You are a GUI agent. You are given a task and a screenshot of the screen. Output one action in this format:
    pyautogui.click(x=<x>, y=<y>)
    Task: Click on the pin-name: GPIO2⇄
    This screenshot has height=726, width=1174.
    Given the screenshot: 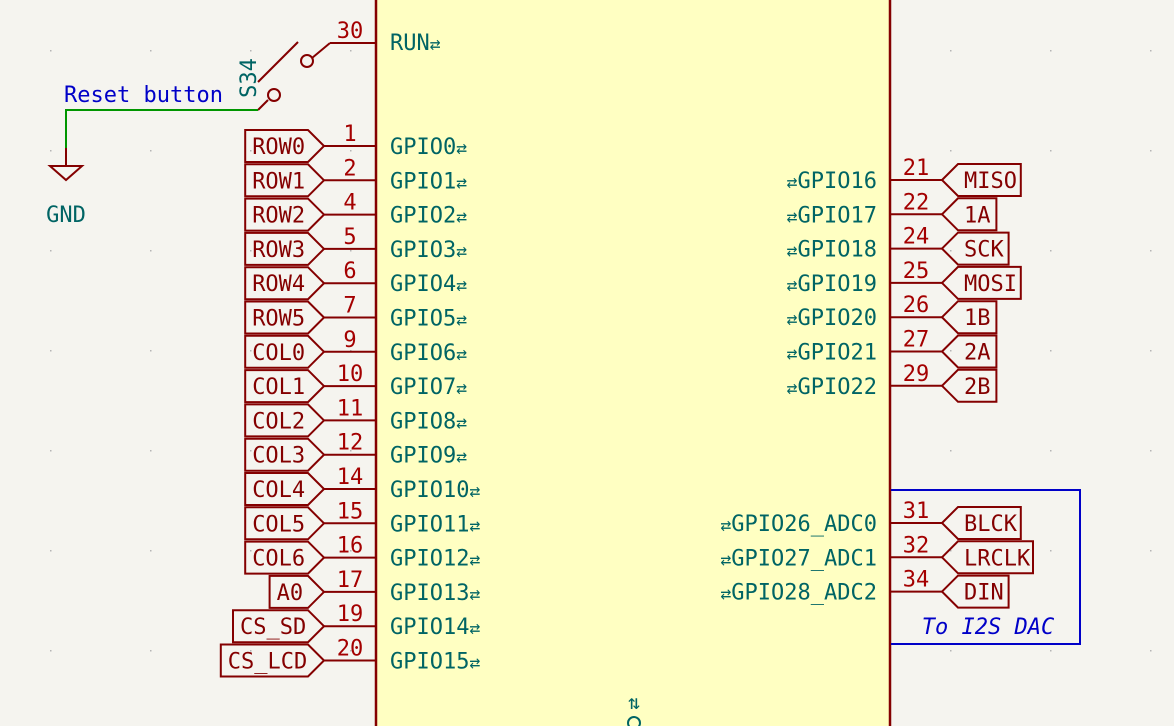 What is the action you would take?
    pyautogui.click(x=428, y=216)
    